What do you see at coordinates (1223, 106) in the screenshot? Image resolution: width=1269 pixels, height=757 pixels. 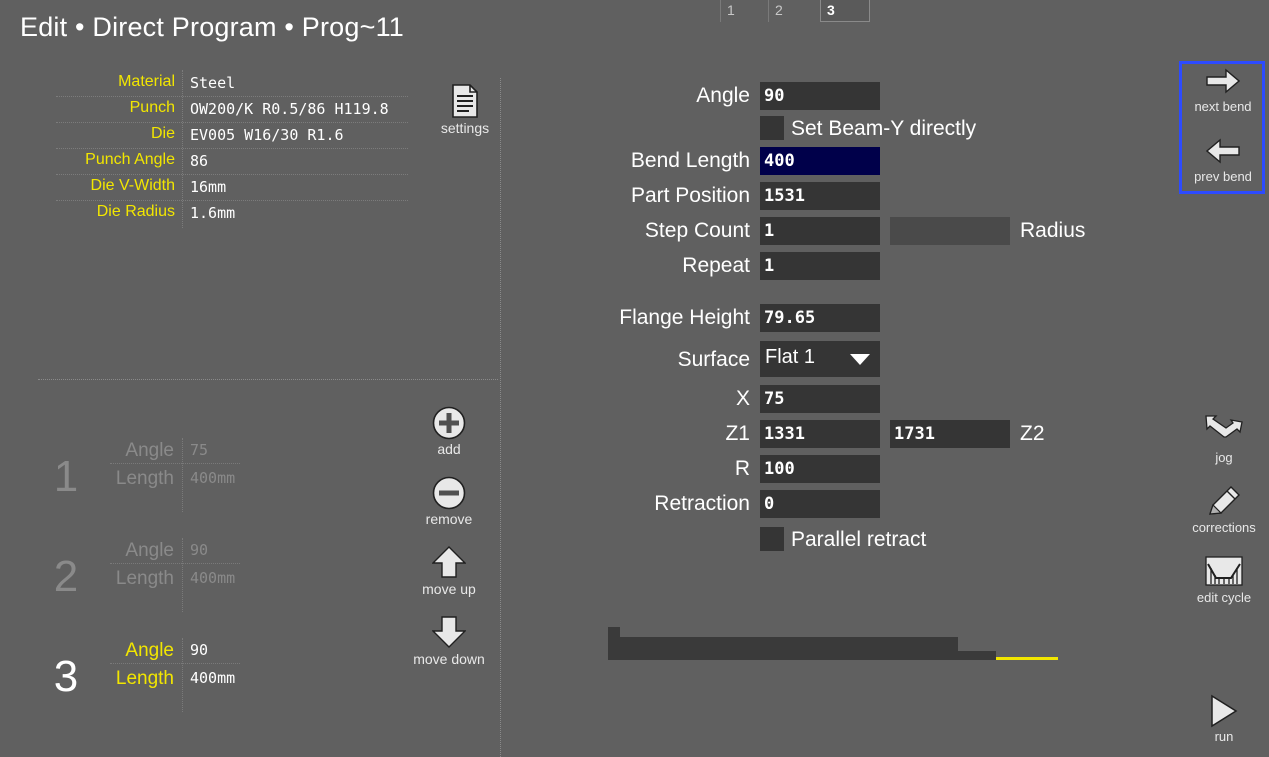 I see `next-bend-label: next bend` at bounding box center [1223, 106].